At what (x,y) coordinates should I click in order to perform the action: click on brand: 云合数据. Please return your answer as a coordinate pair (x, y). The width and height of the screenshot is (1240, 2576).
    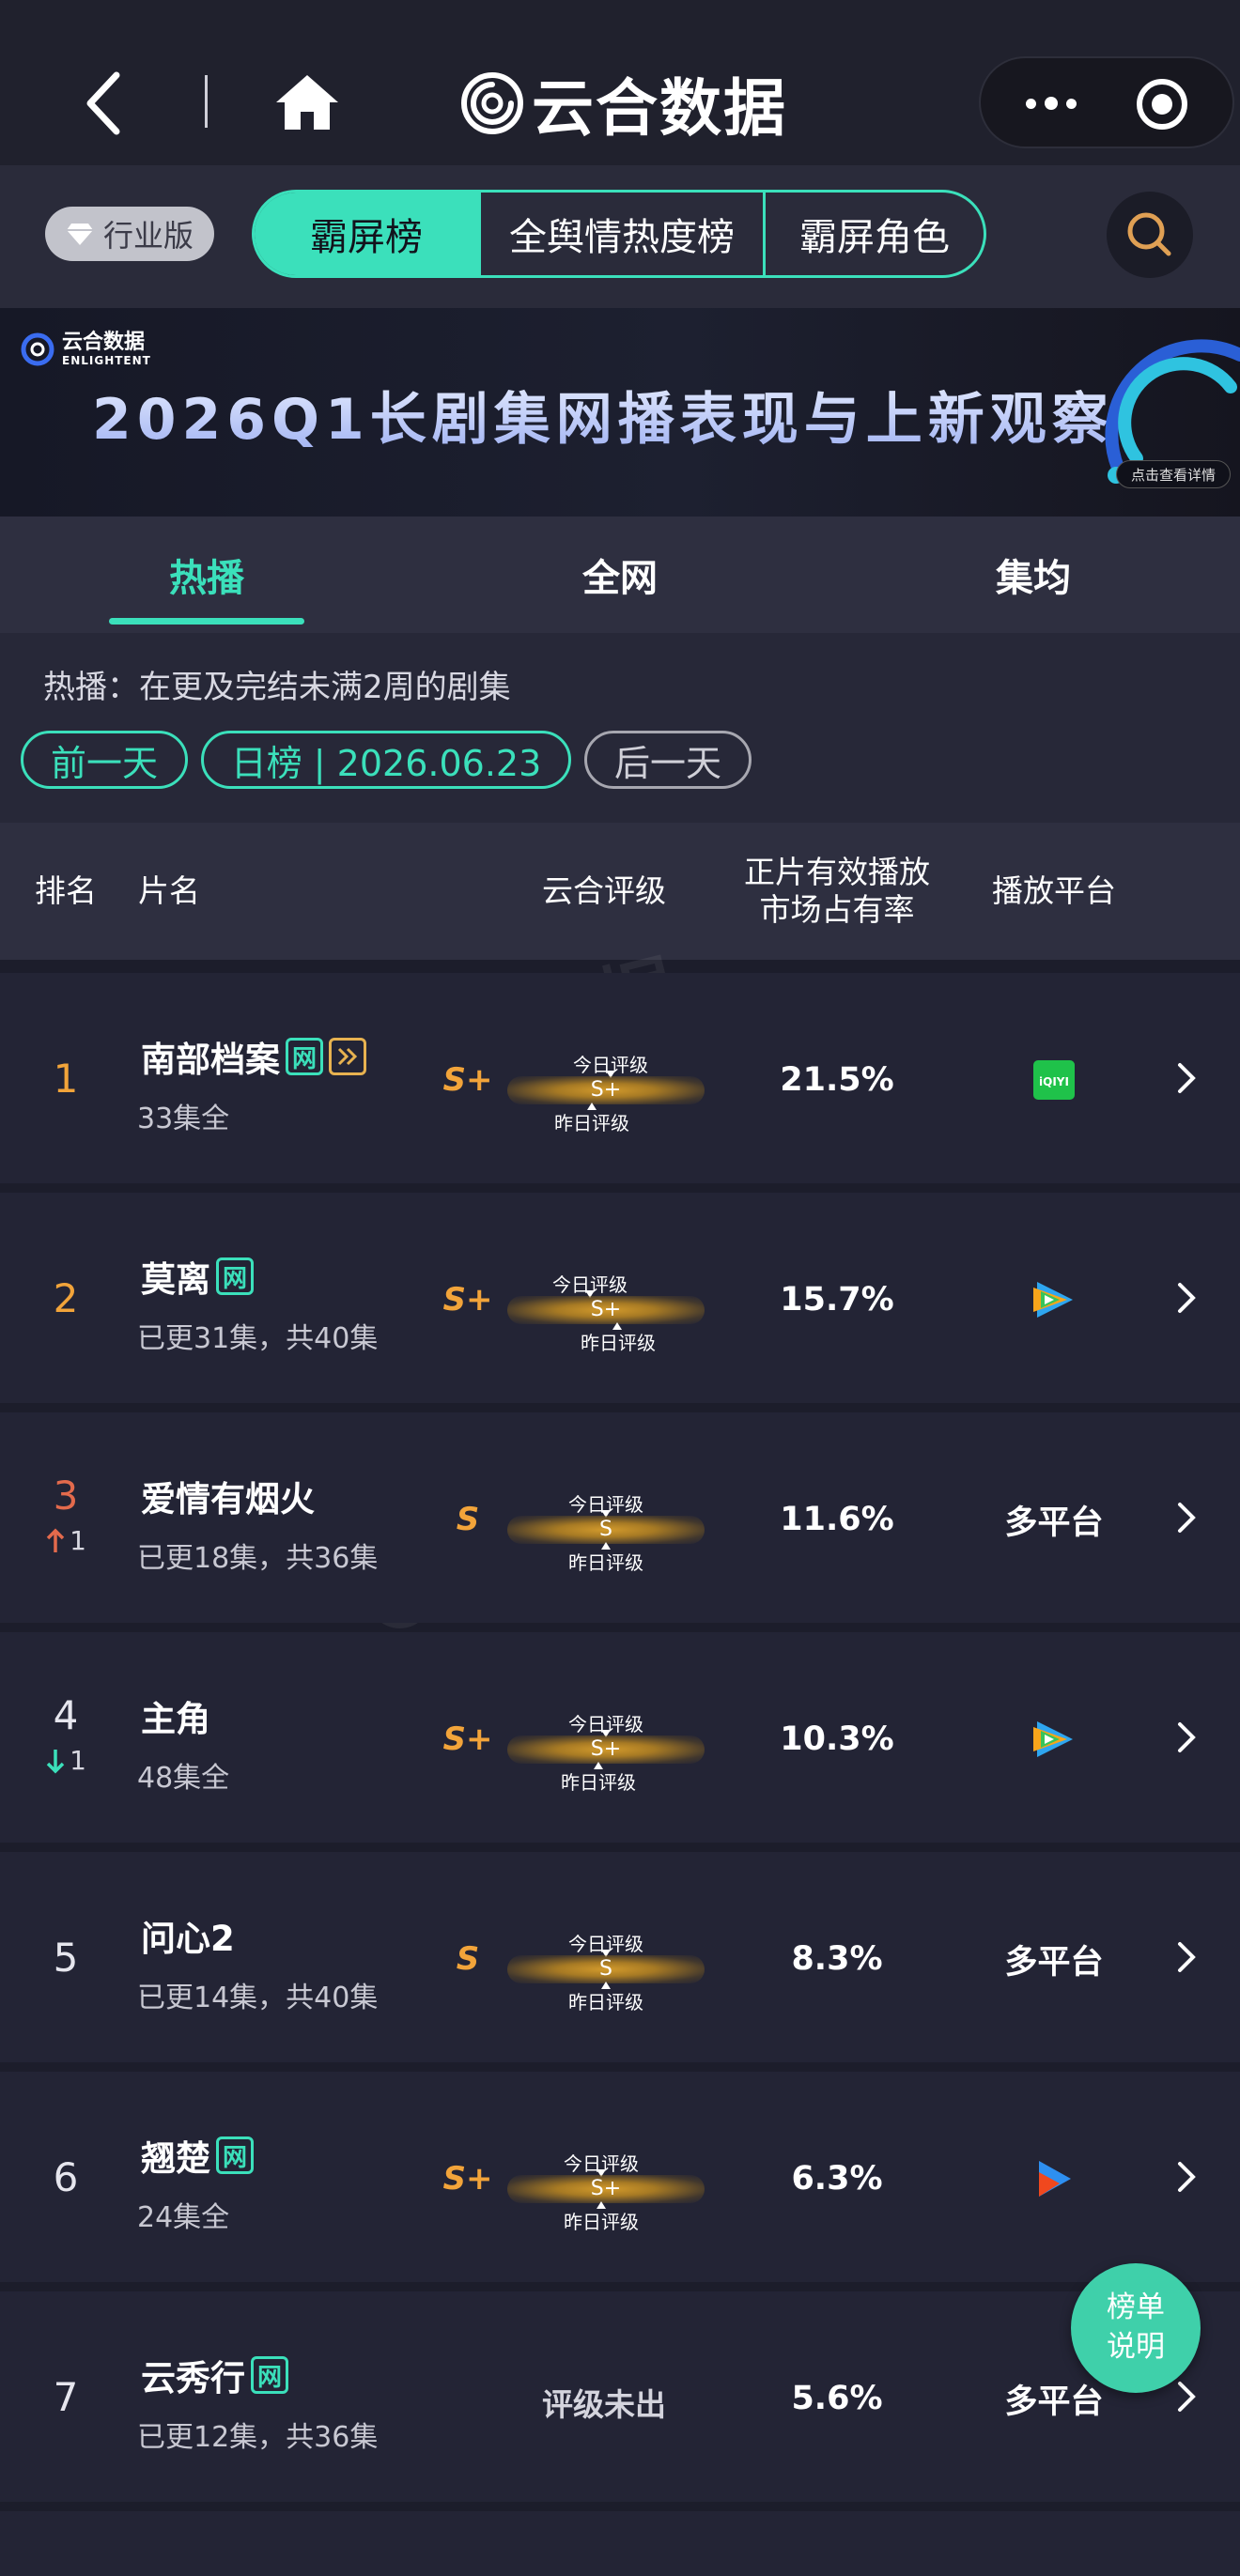
    Looking at the image, I should click on (623, 105).